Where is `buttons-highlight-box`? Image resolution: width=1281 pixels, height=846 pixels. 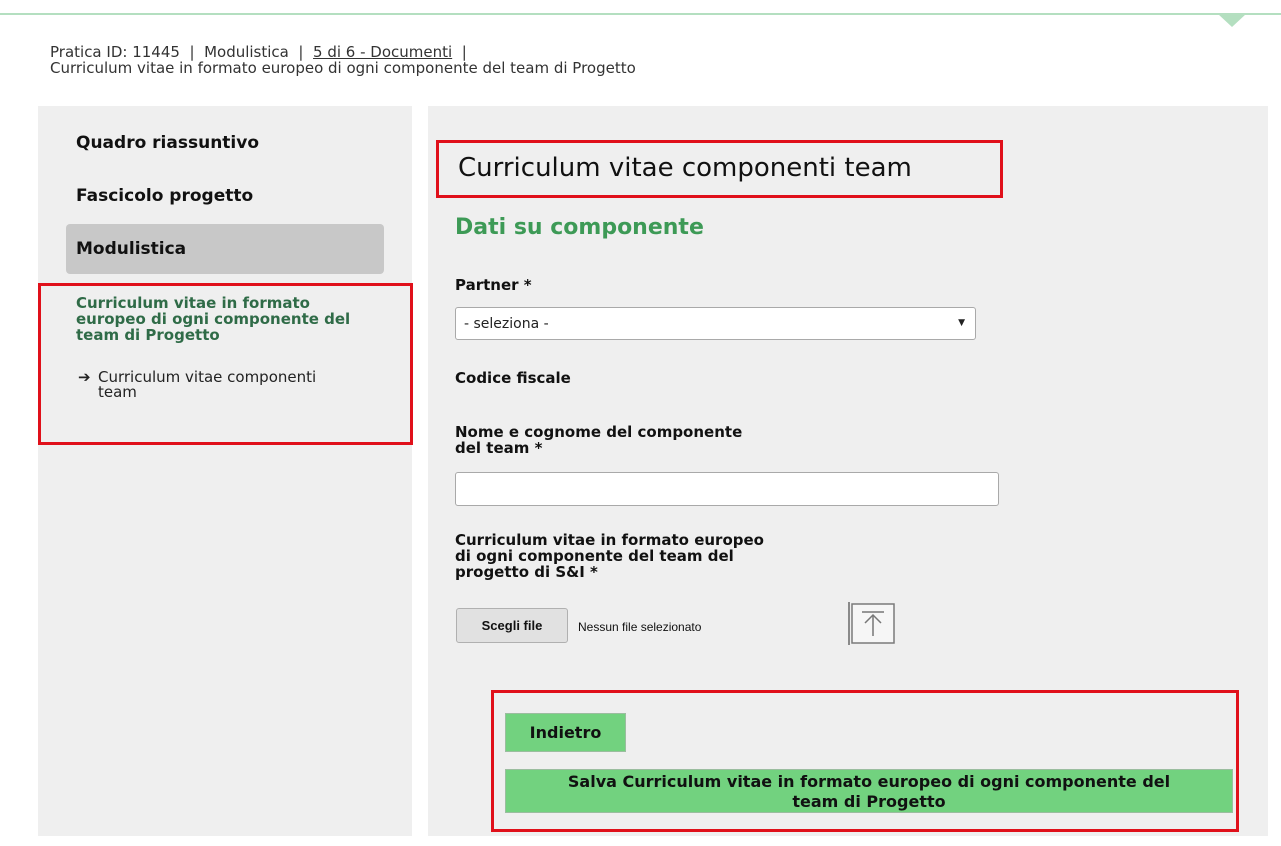
buttons-highlight-box is located at coordinates (865, 761).